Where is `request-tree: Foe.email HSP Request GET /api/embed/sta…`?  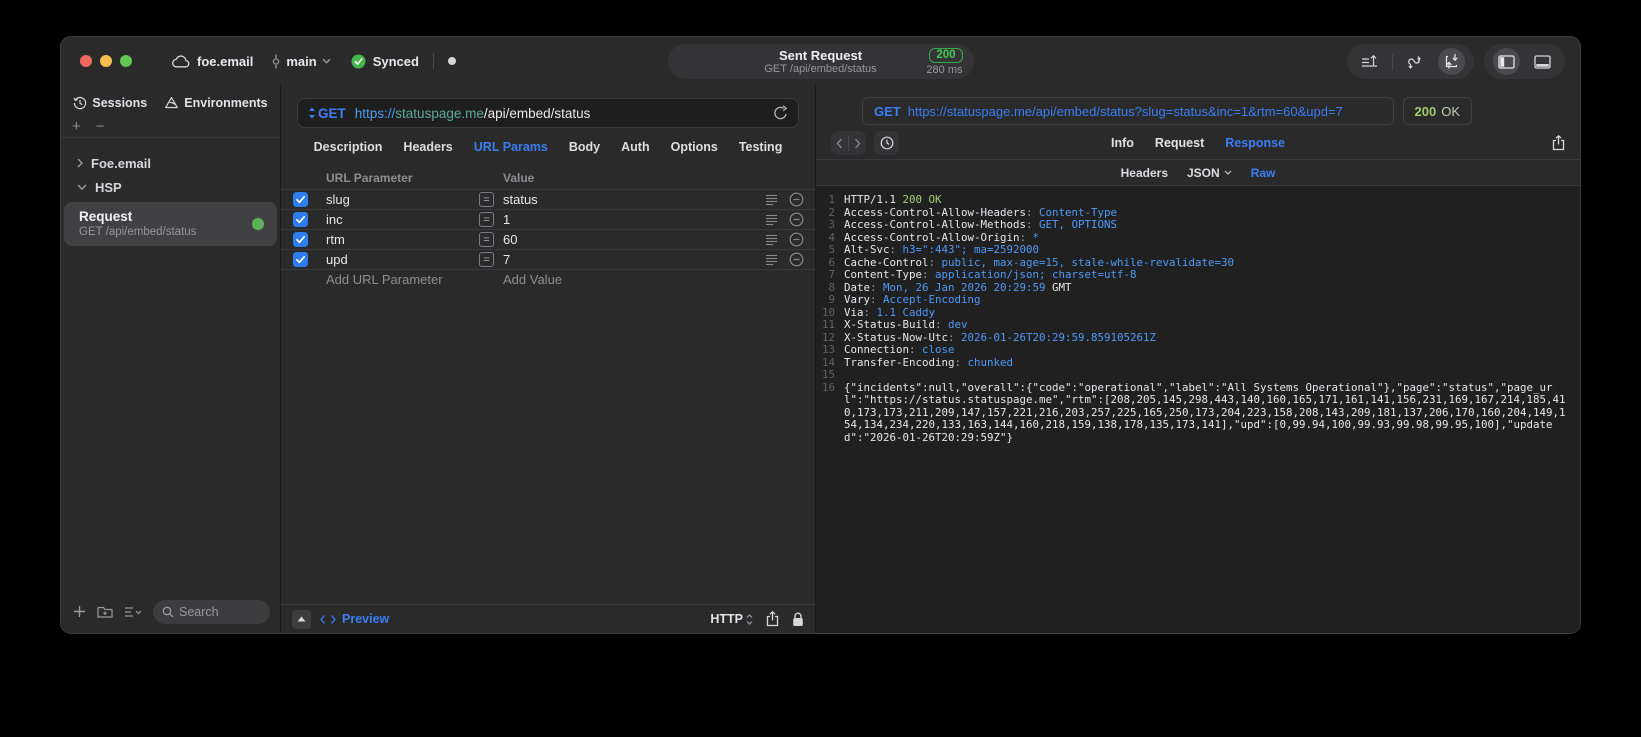 request-tree: Foe.email HSP Request GET /api/embed/sta… is located at coordinates (170, 366).